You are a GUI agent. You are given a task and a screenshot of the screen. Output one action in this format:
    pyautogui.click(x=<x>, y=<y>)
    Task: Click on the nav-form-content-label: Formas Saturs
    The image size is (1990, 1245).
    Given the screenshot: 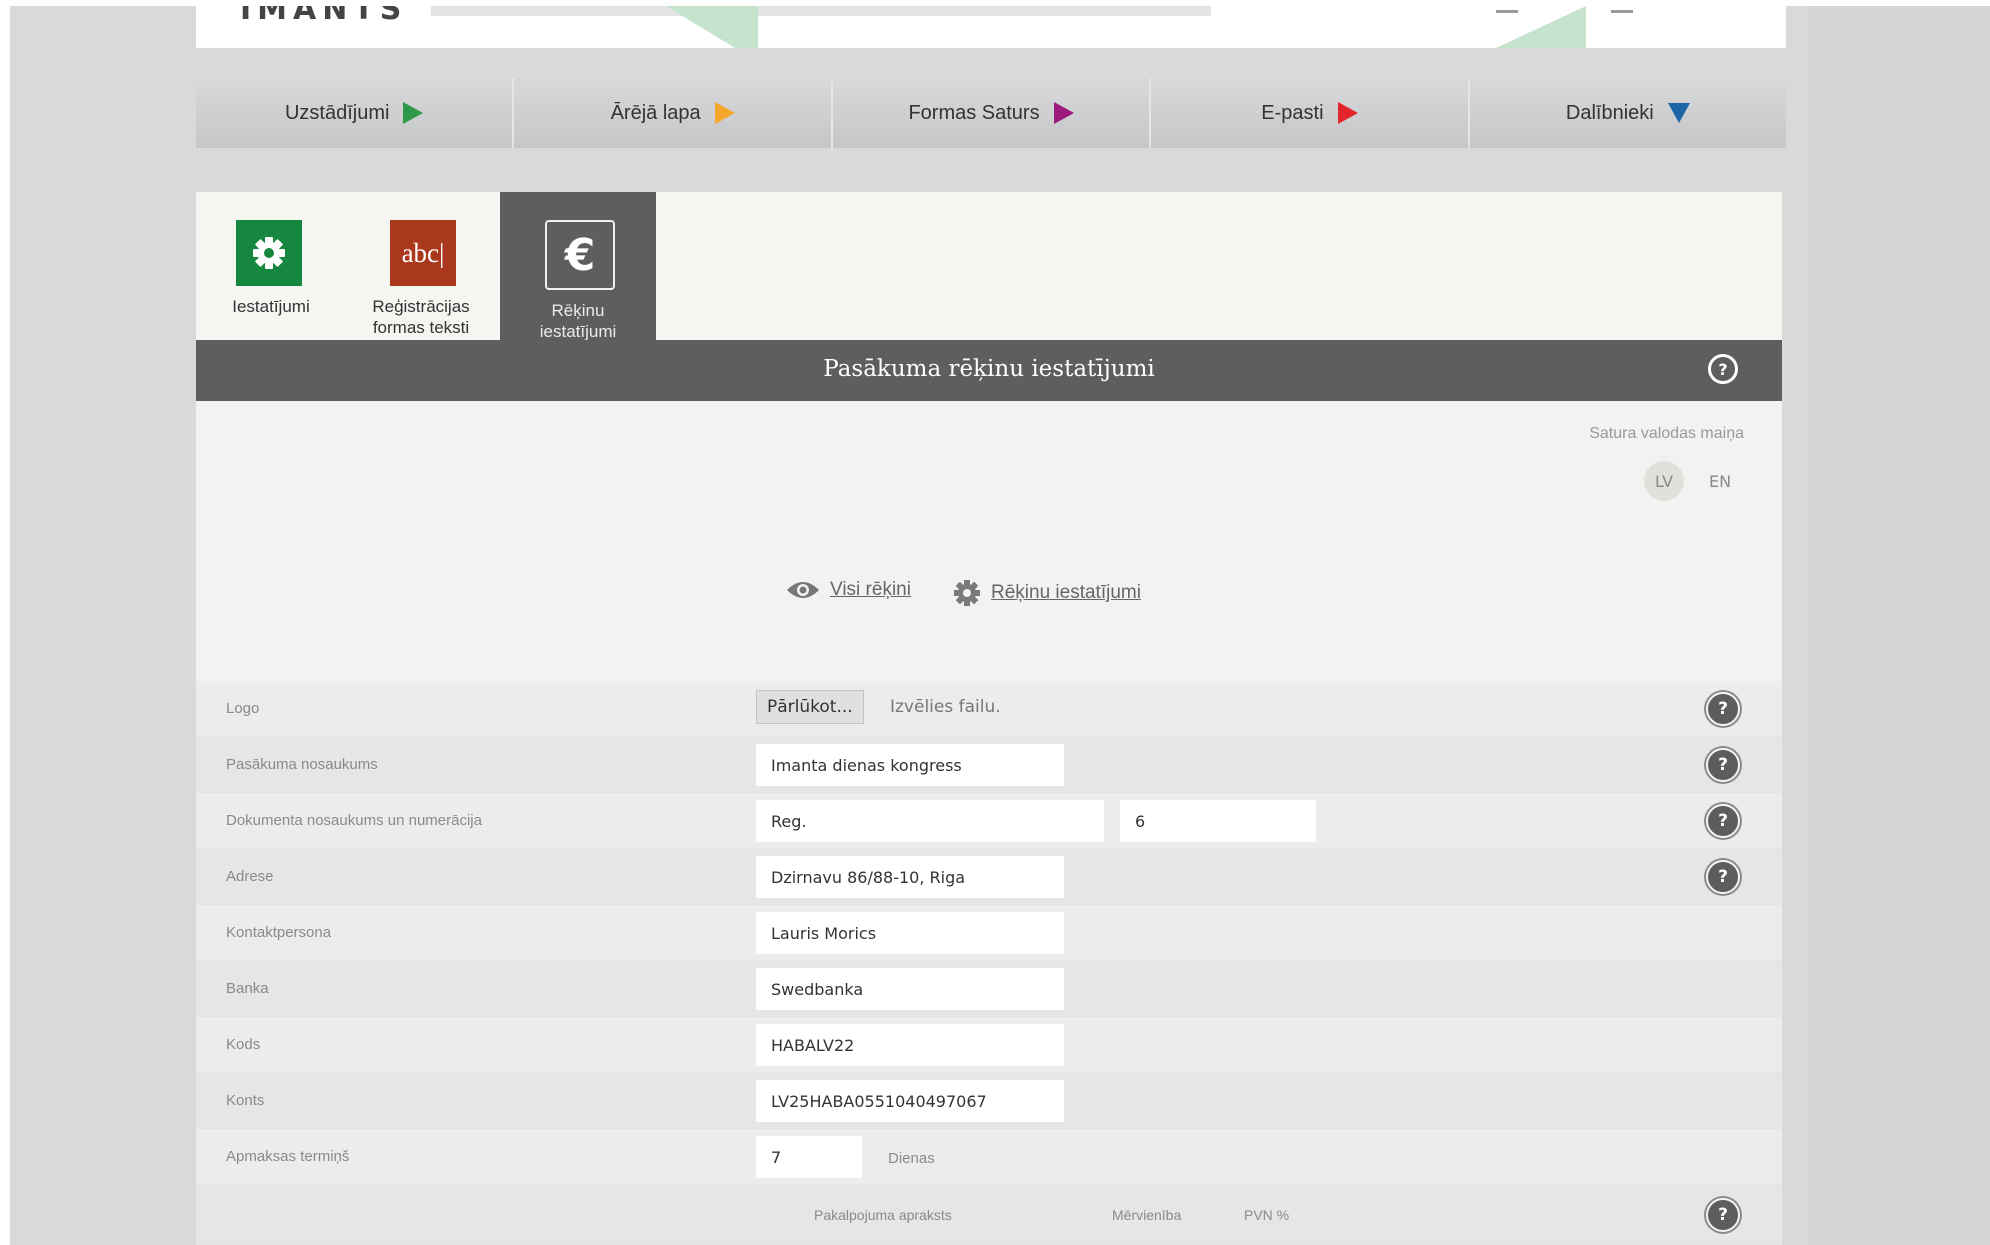 What is the action you would take?
    pyautogui.click(x=974, y=112)
    